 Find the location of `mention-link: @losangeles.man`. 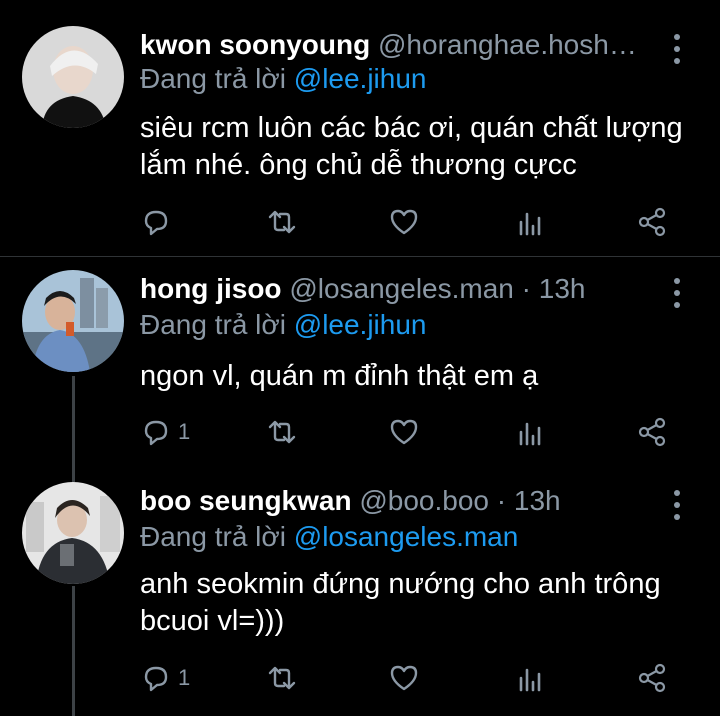

mention-link: @losangeles.man is located at coordinates (406, 536).